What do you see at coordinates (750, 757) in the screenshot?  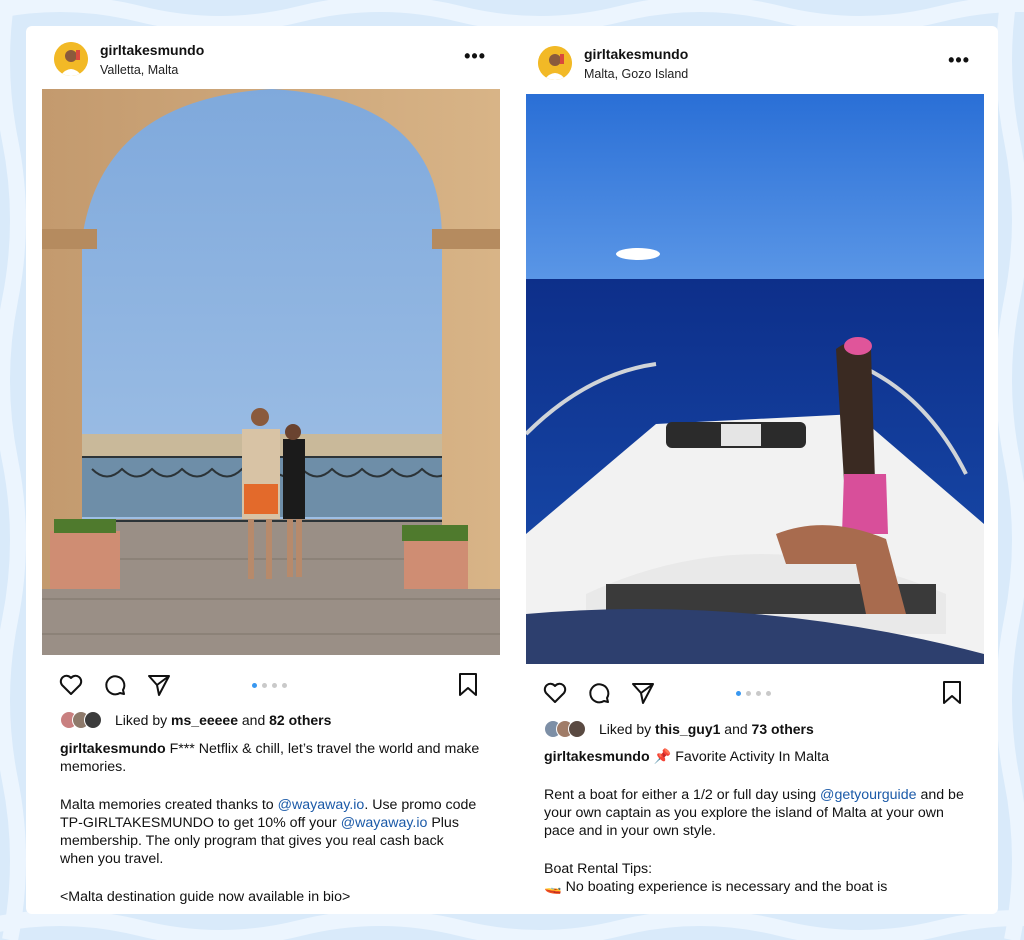 I see `caption-line1: Favorite Activity In Malta` at bounding box center [750, 757].